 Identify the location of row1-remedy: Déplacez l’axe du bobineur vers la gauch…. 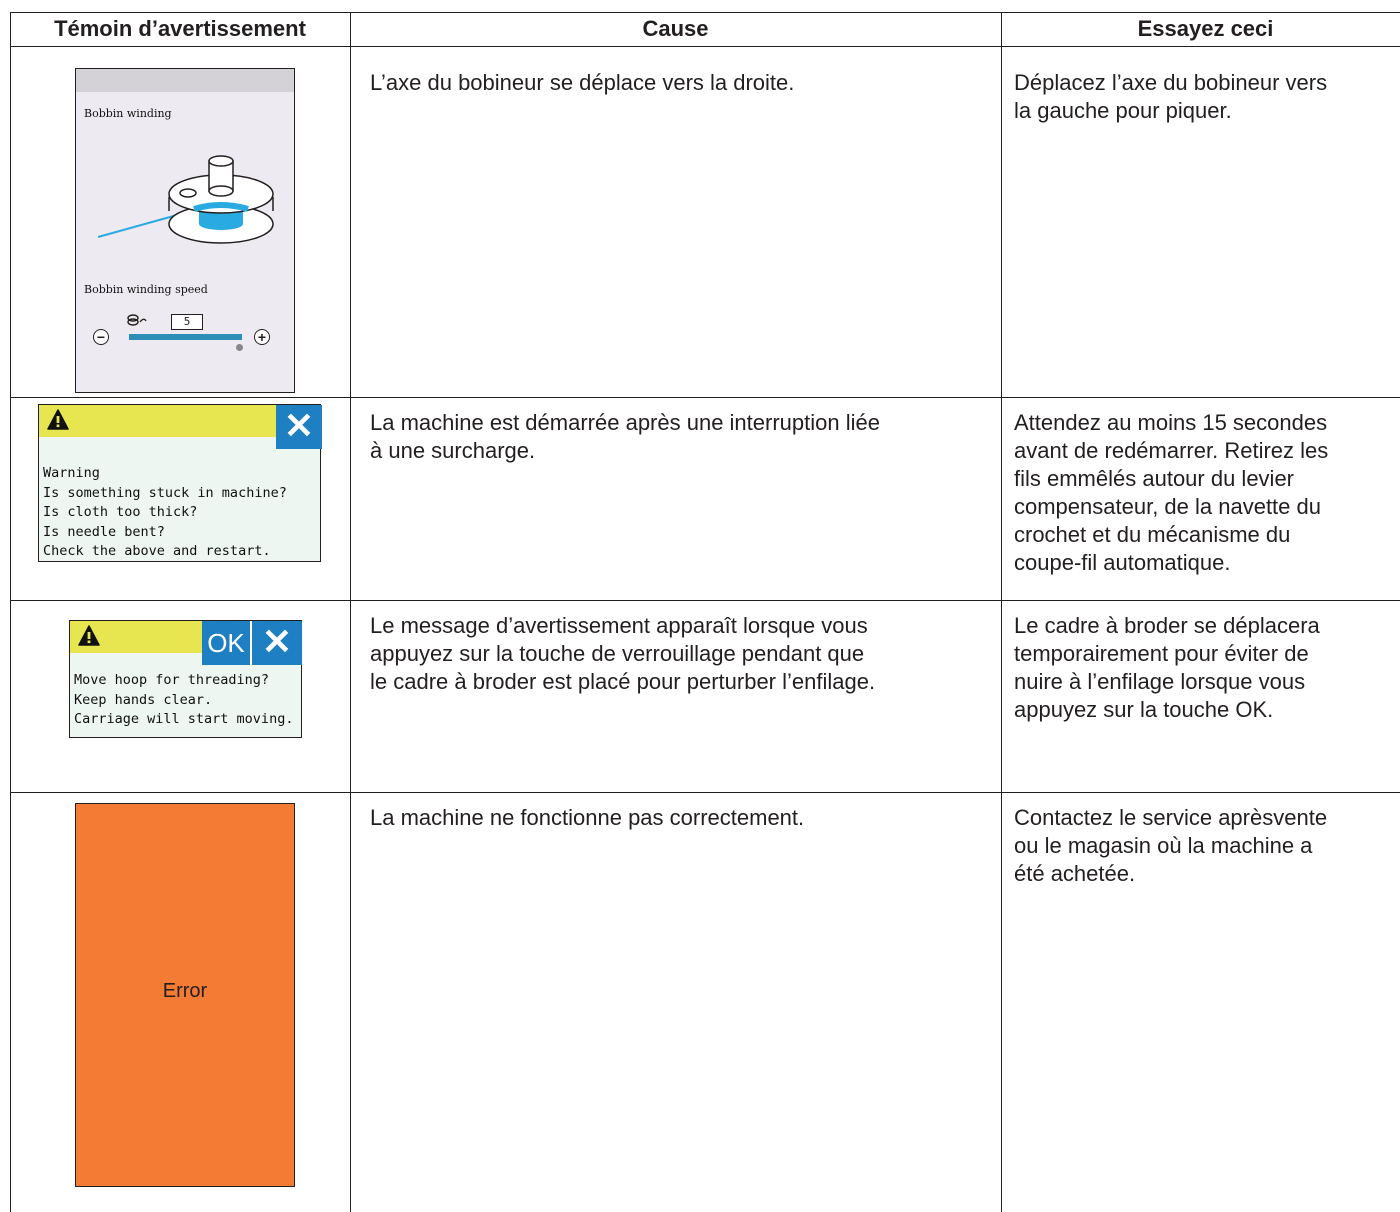
(1171, 96).